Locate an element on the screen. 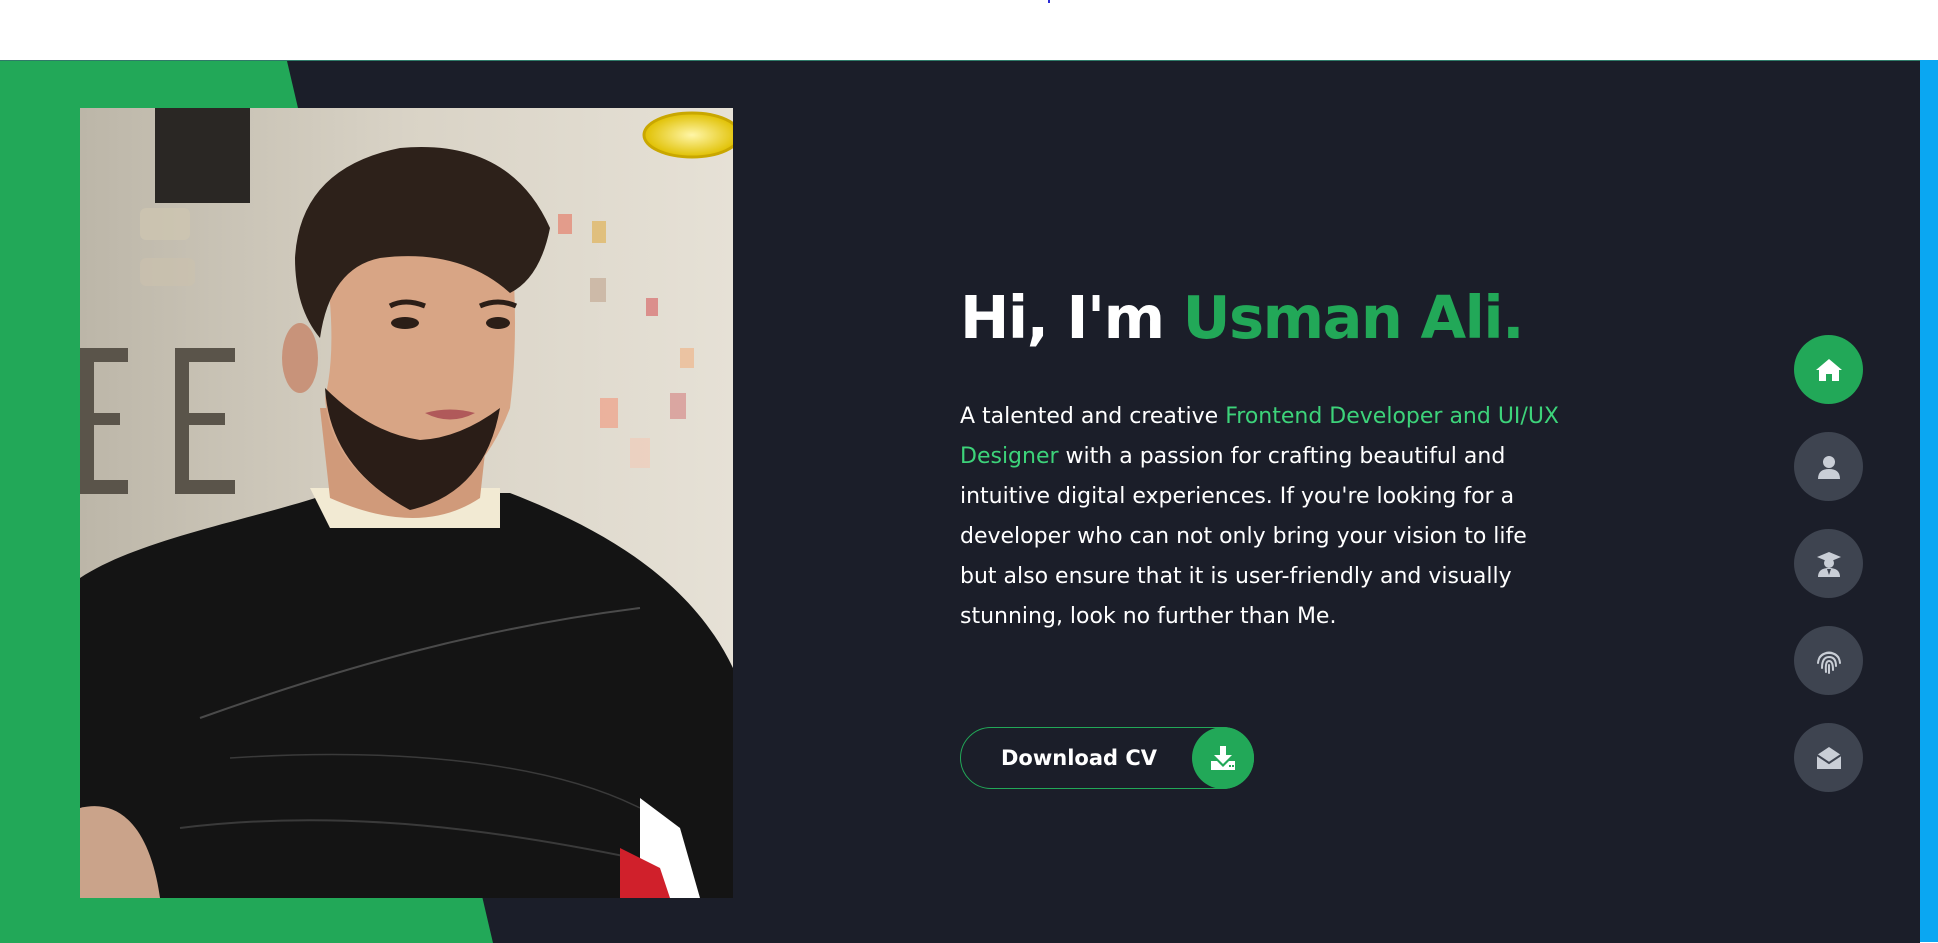  fingerprint-icon is located at coordinates (1829, 661).